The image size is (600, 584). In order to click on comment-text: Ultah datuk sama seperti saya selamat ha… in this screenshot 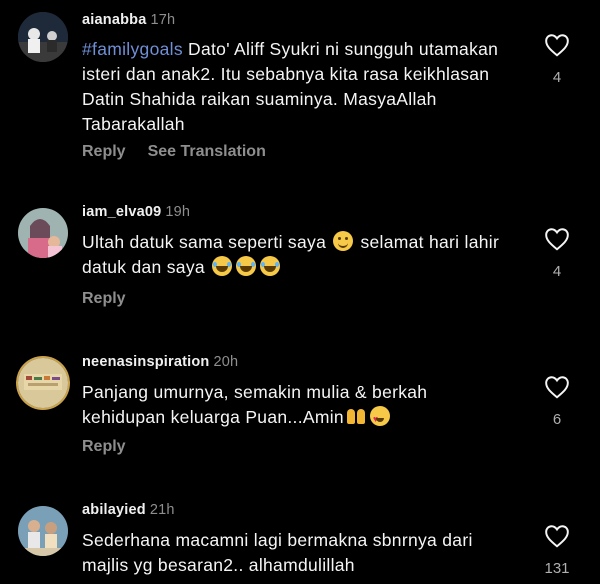, I will do `click(291, 254)`.